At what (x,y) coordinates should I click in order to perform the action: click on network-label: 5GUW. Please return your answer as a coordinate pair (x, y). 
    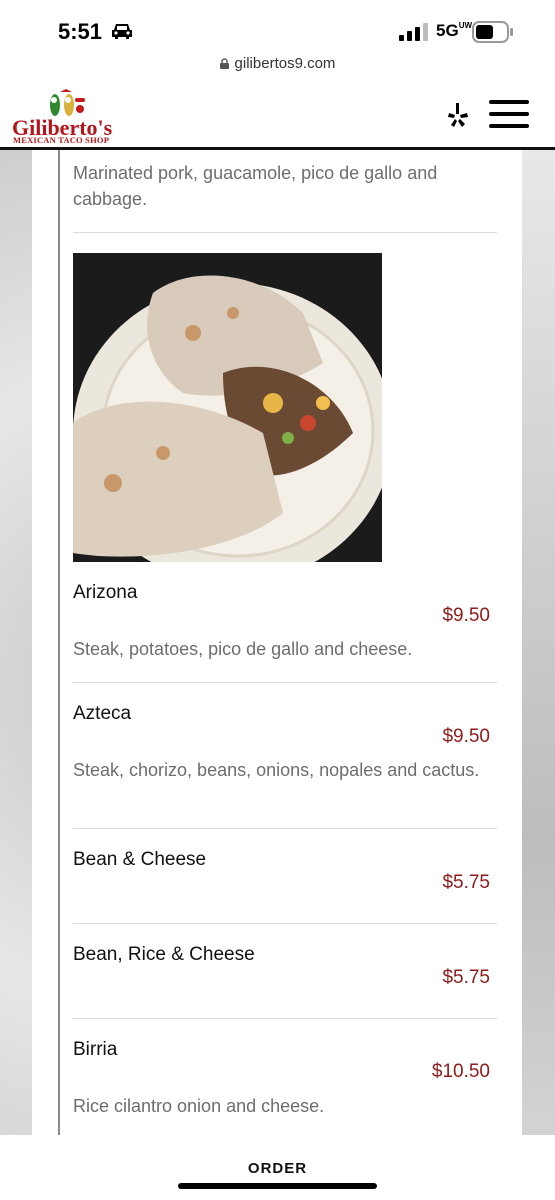
    Looking at the image, I should click on (454, 30).